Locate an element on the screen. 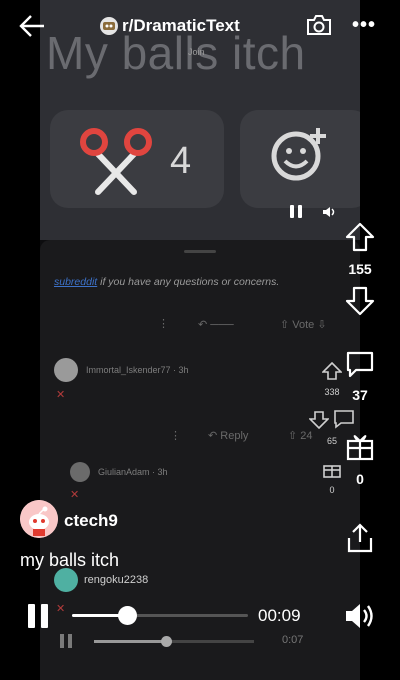 This screenshot has height=680, width=400. pause-icon is located at coordinates (39, 616).